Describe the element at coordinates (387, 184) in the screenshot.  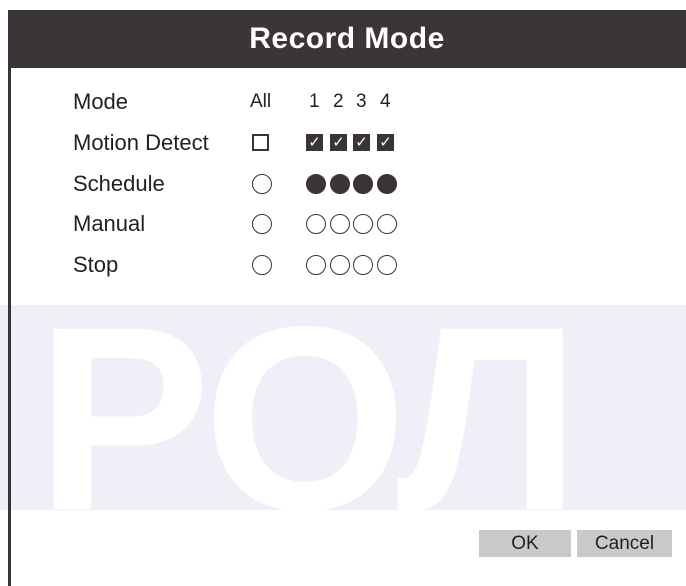
I see `schedule-channel-4-radio` at that location.